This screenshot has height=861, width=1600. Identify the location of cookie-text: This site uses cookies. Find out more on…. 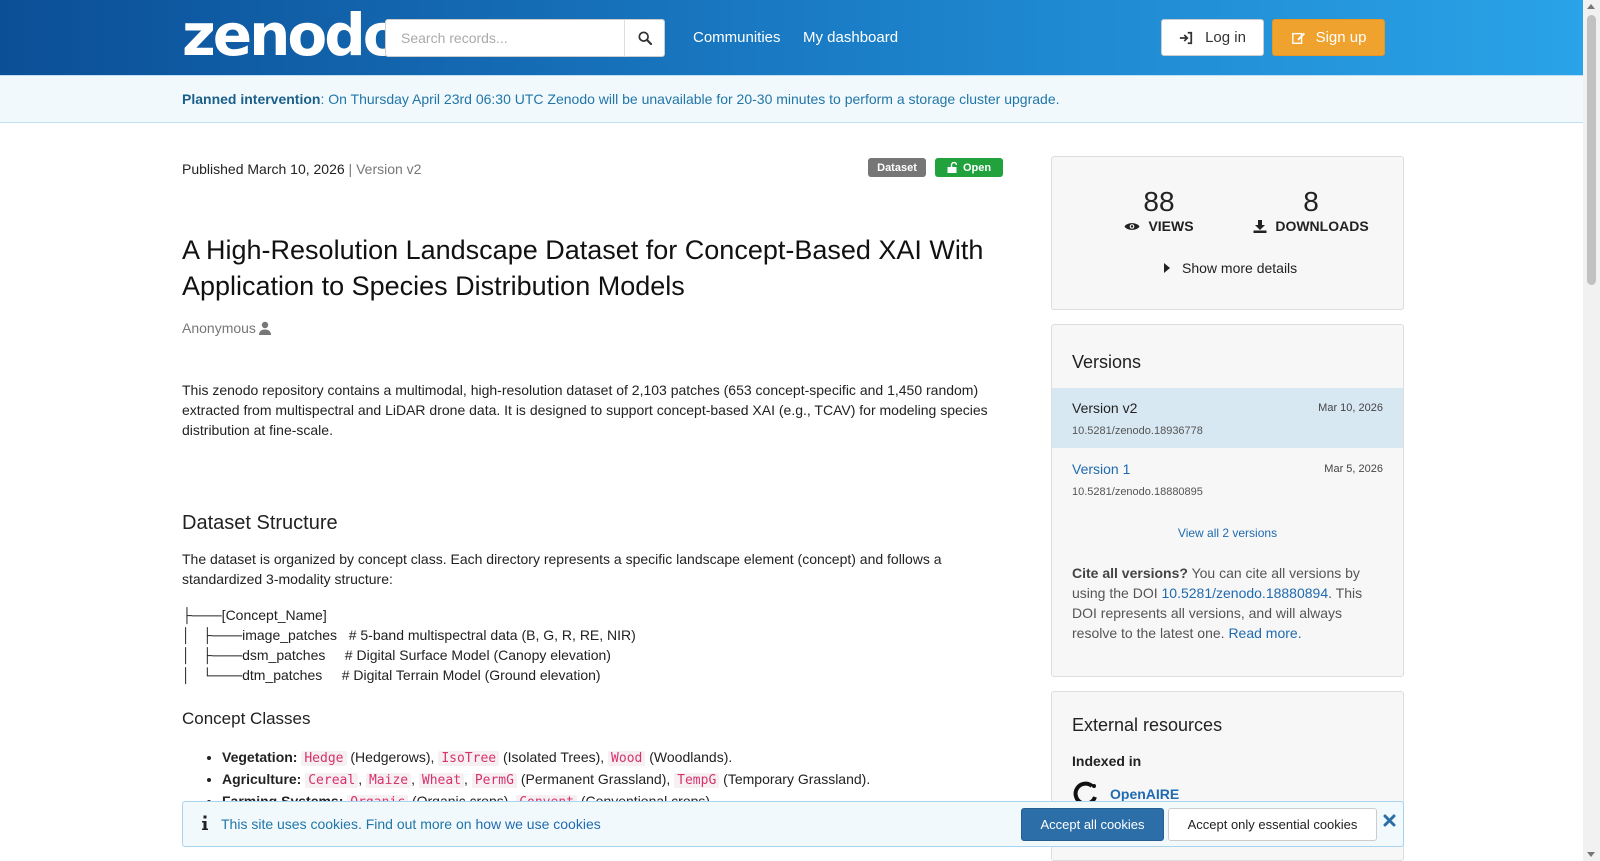
(411, 824).